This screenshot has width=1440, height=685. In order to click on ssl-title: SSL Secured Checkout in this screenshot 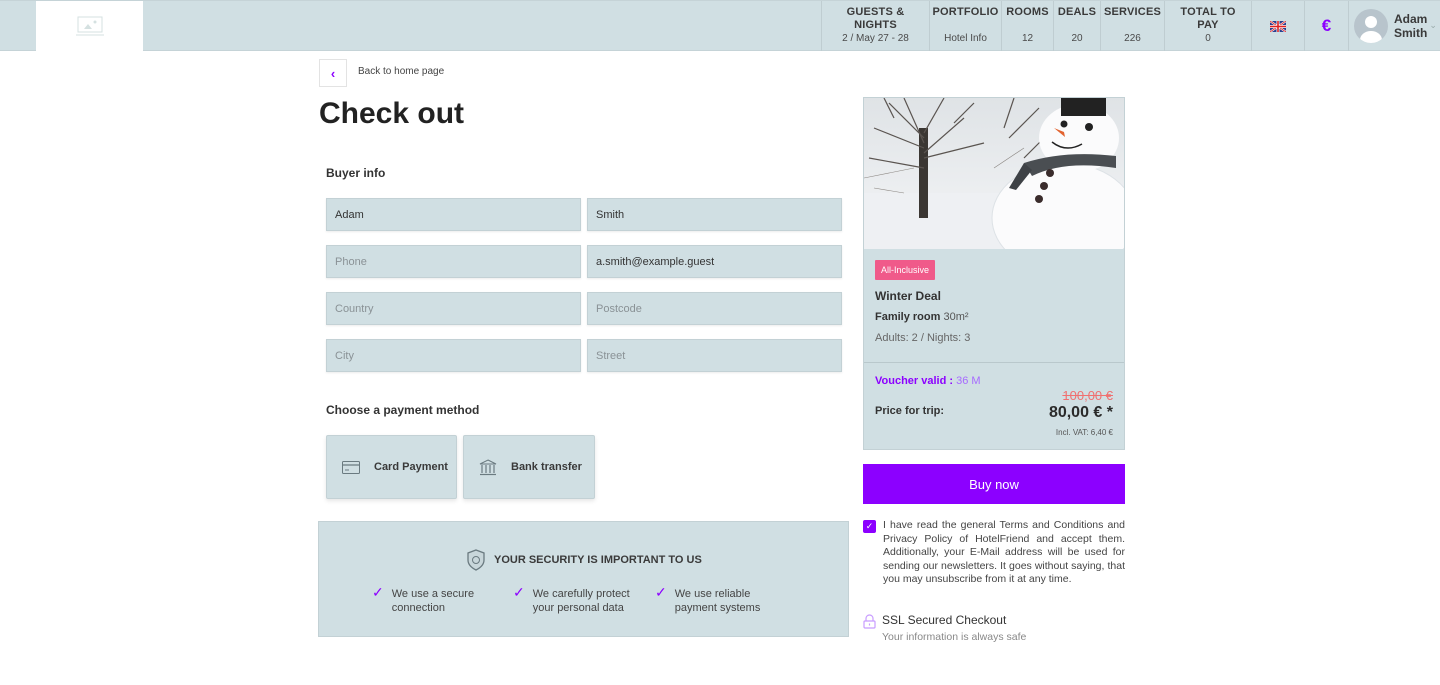, I will do `click(944, 620)`.